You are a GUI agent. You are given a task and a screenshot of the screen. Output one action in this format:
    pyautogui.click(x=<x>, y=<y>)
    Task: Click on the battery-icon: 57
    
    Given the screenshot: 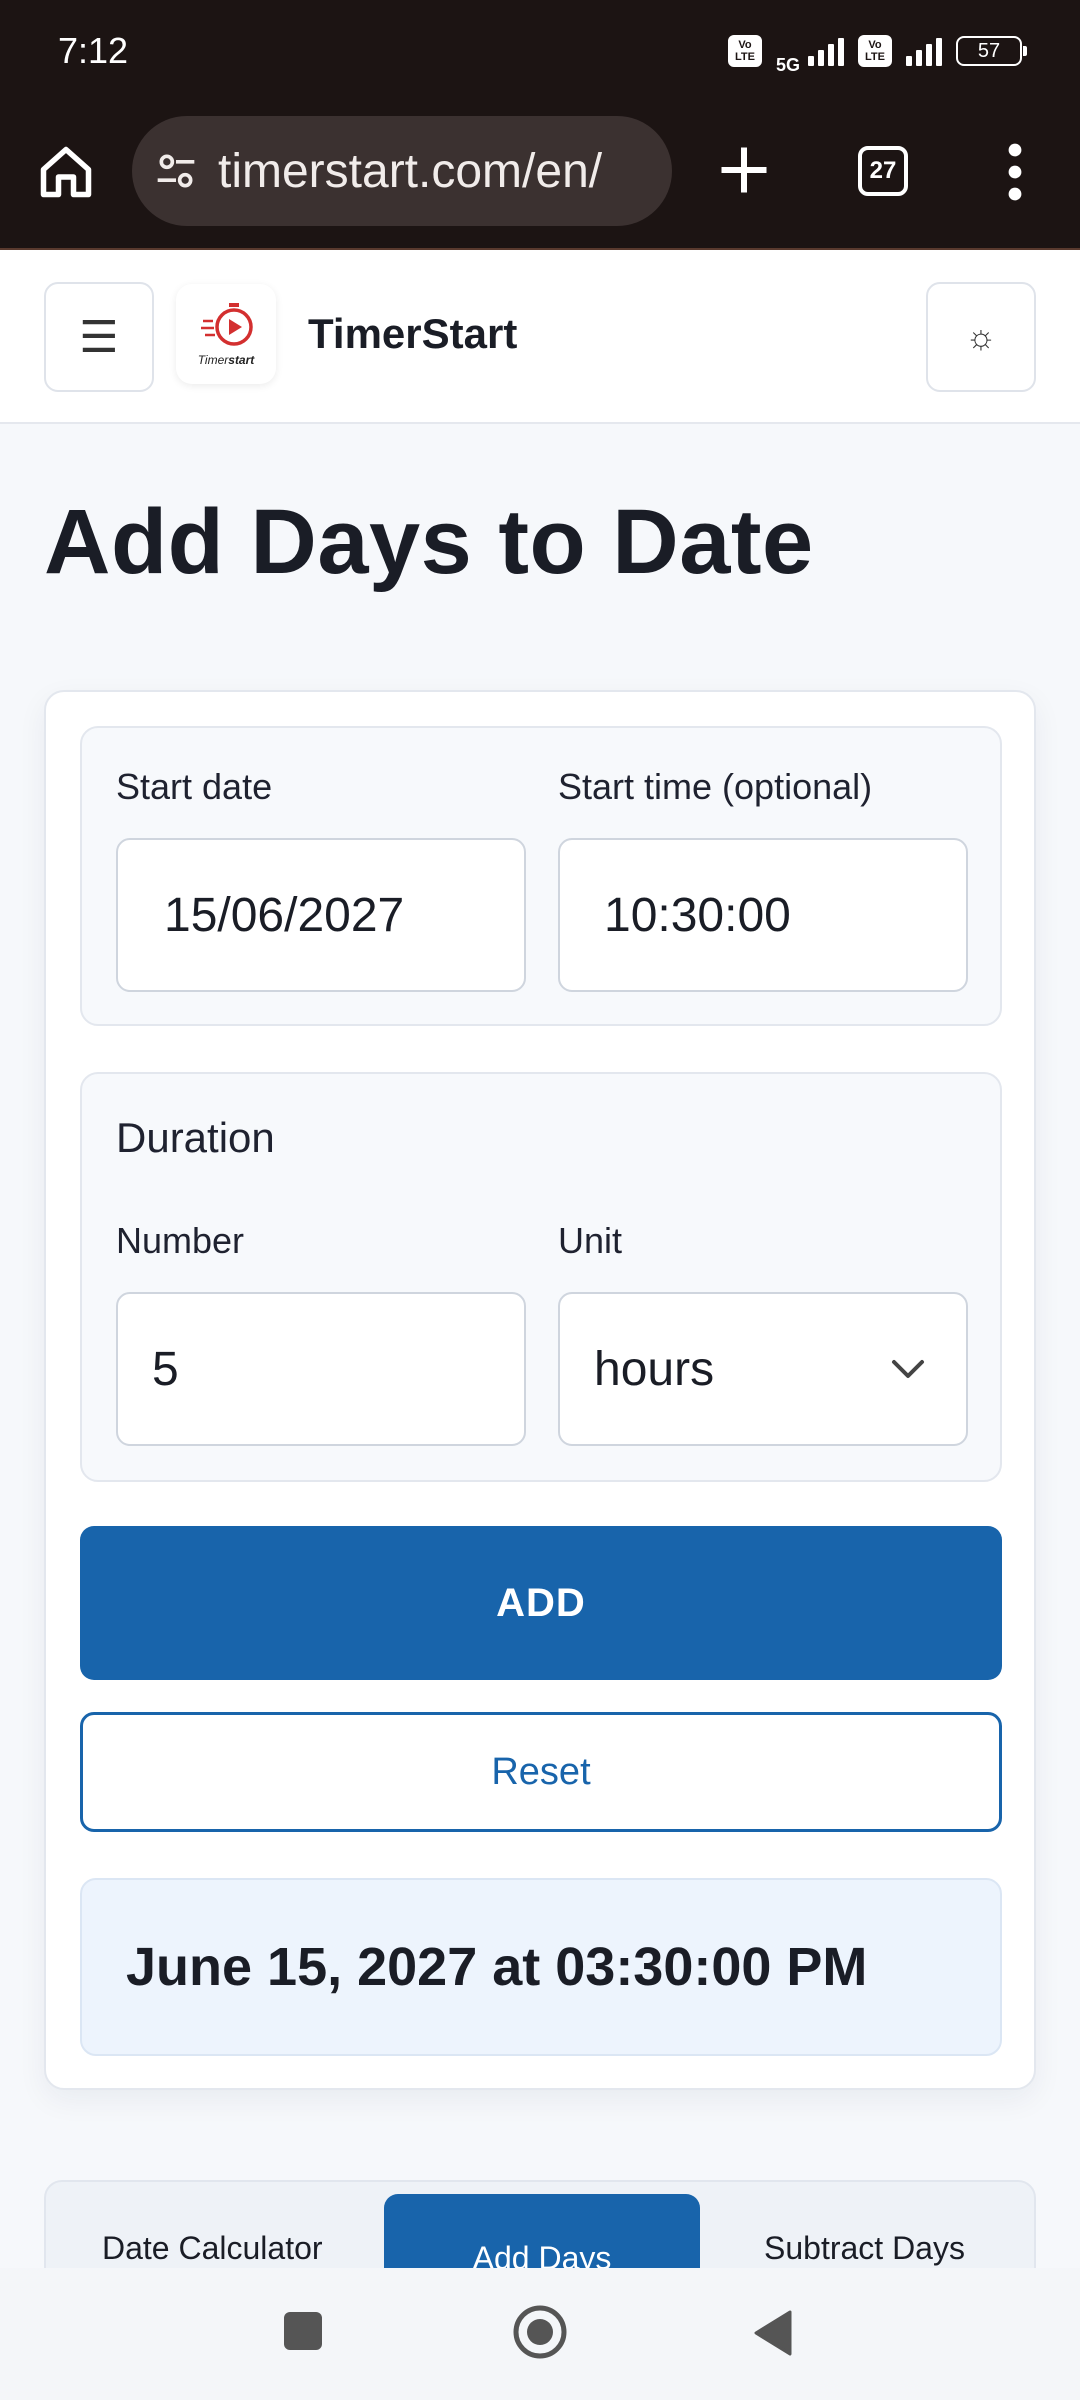 What is the action you would take?
    pyautogui.click(x=991, y=51)
    